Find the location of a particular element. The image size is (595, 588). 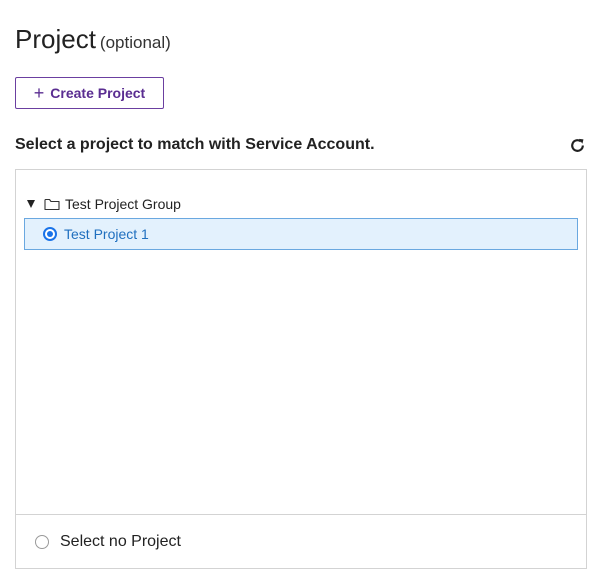

folder-icon is located at coordinates (52, 204).